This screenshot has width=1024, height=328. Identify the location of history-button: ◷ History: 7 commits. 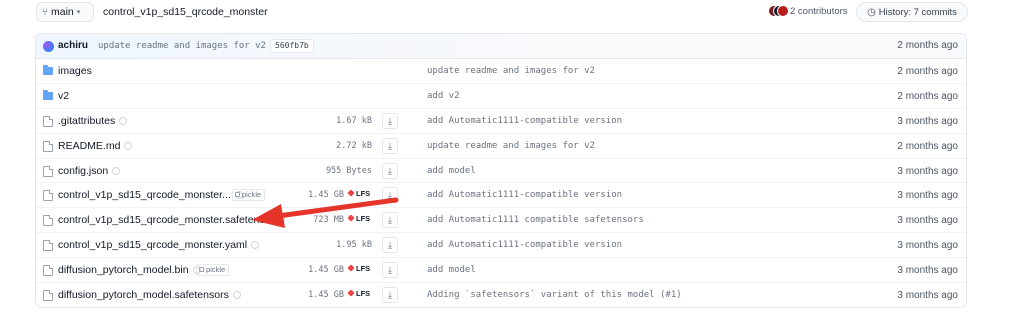
(912, 12).